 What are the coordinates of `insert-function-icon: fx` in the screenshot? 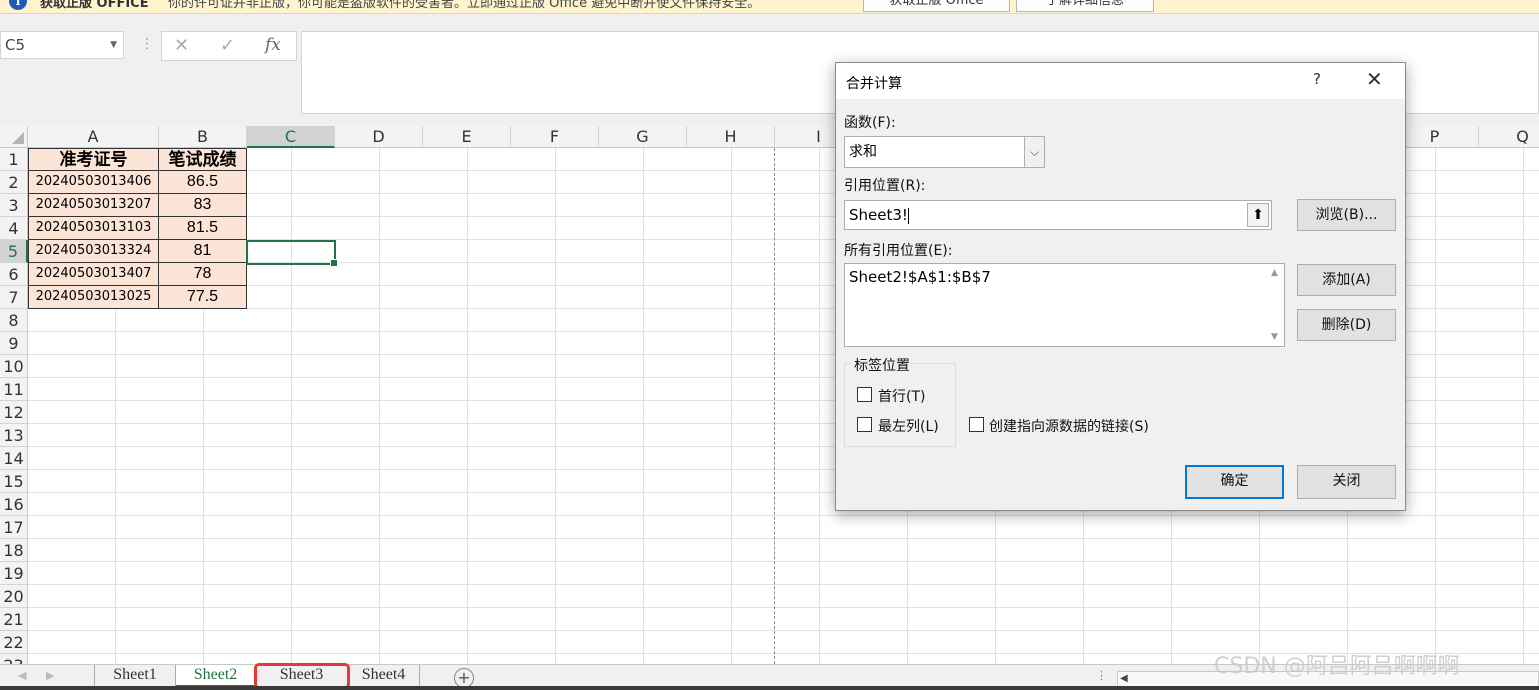 It's located at (273, 45).